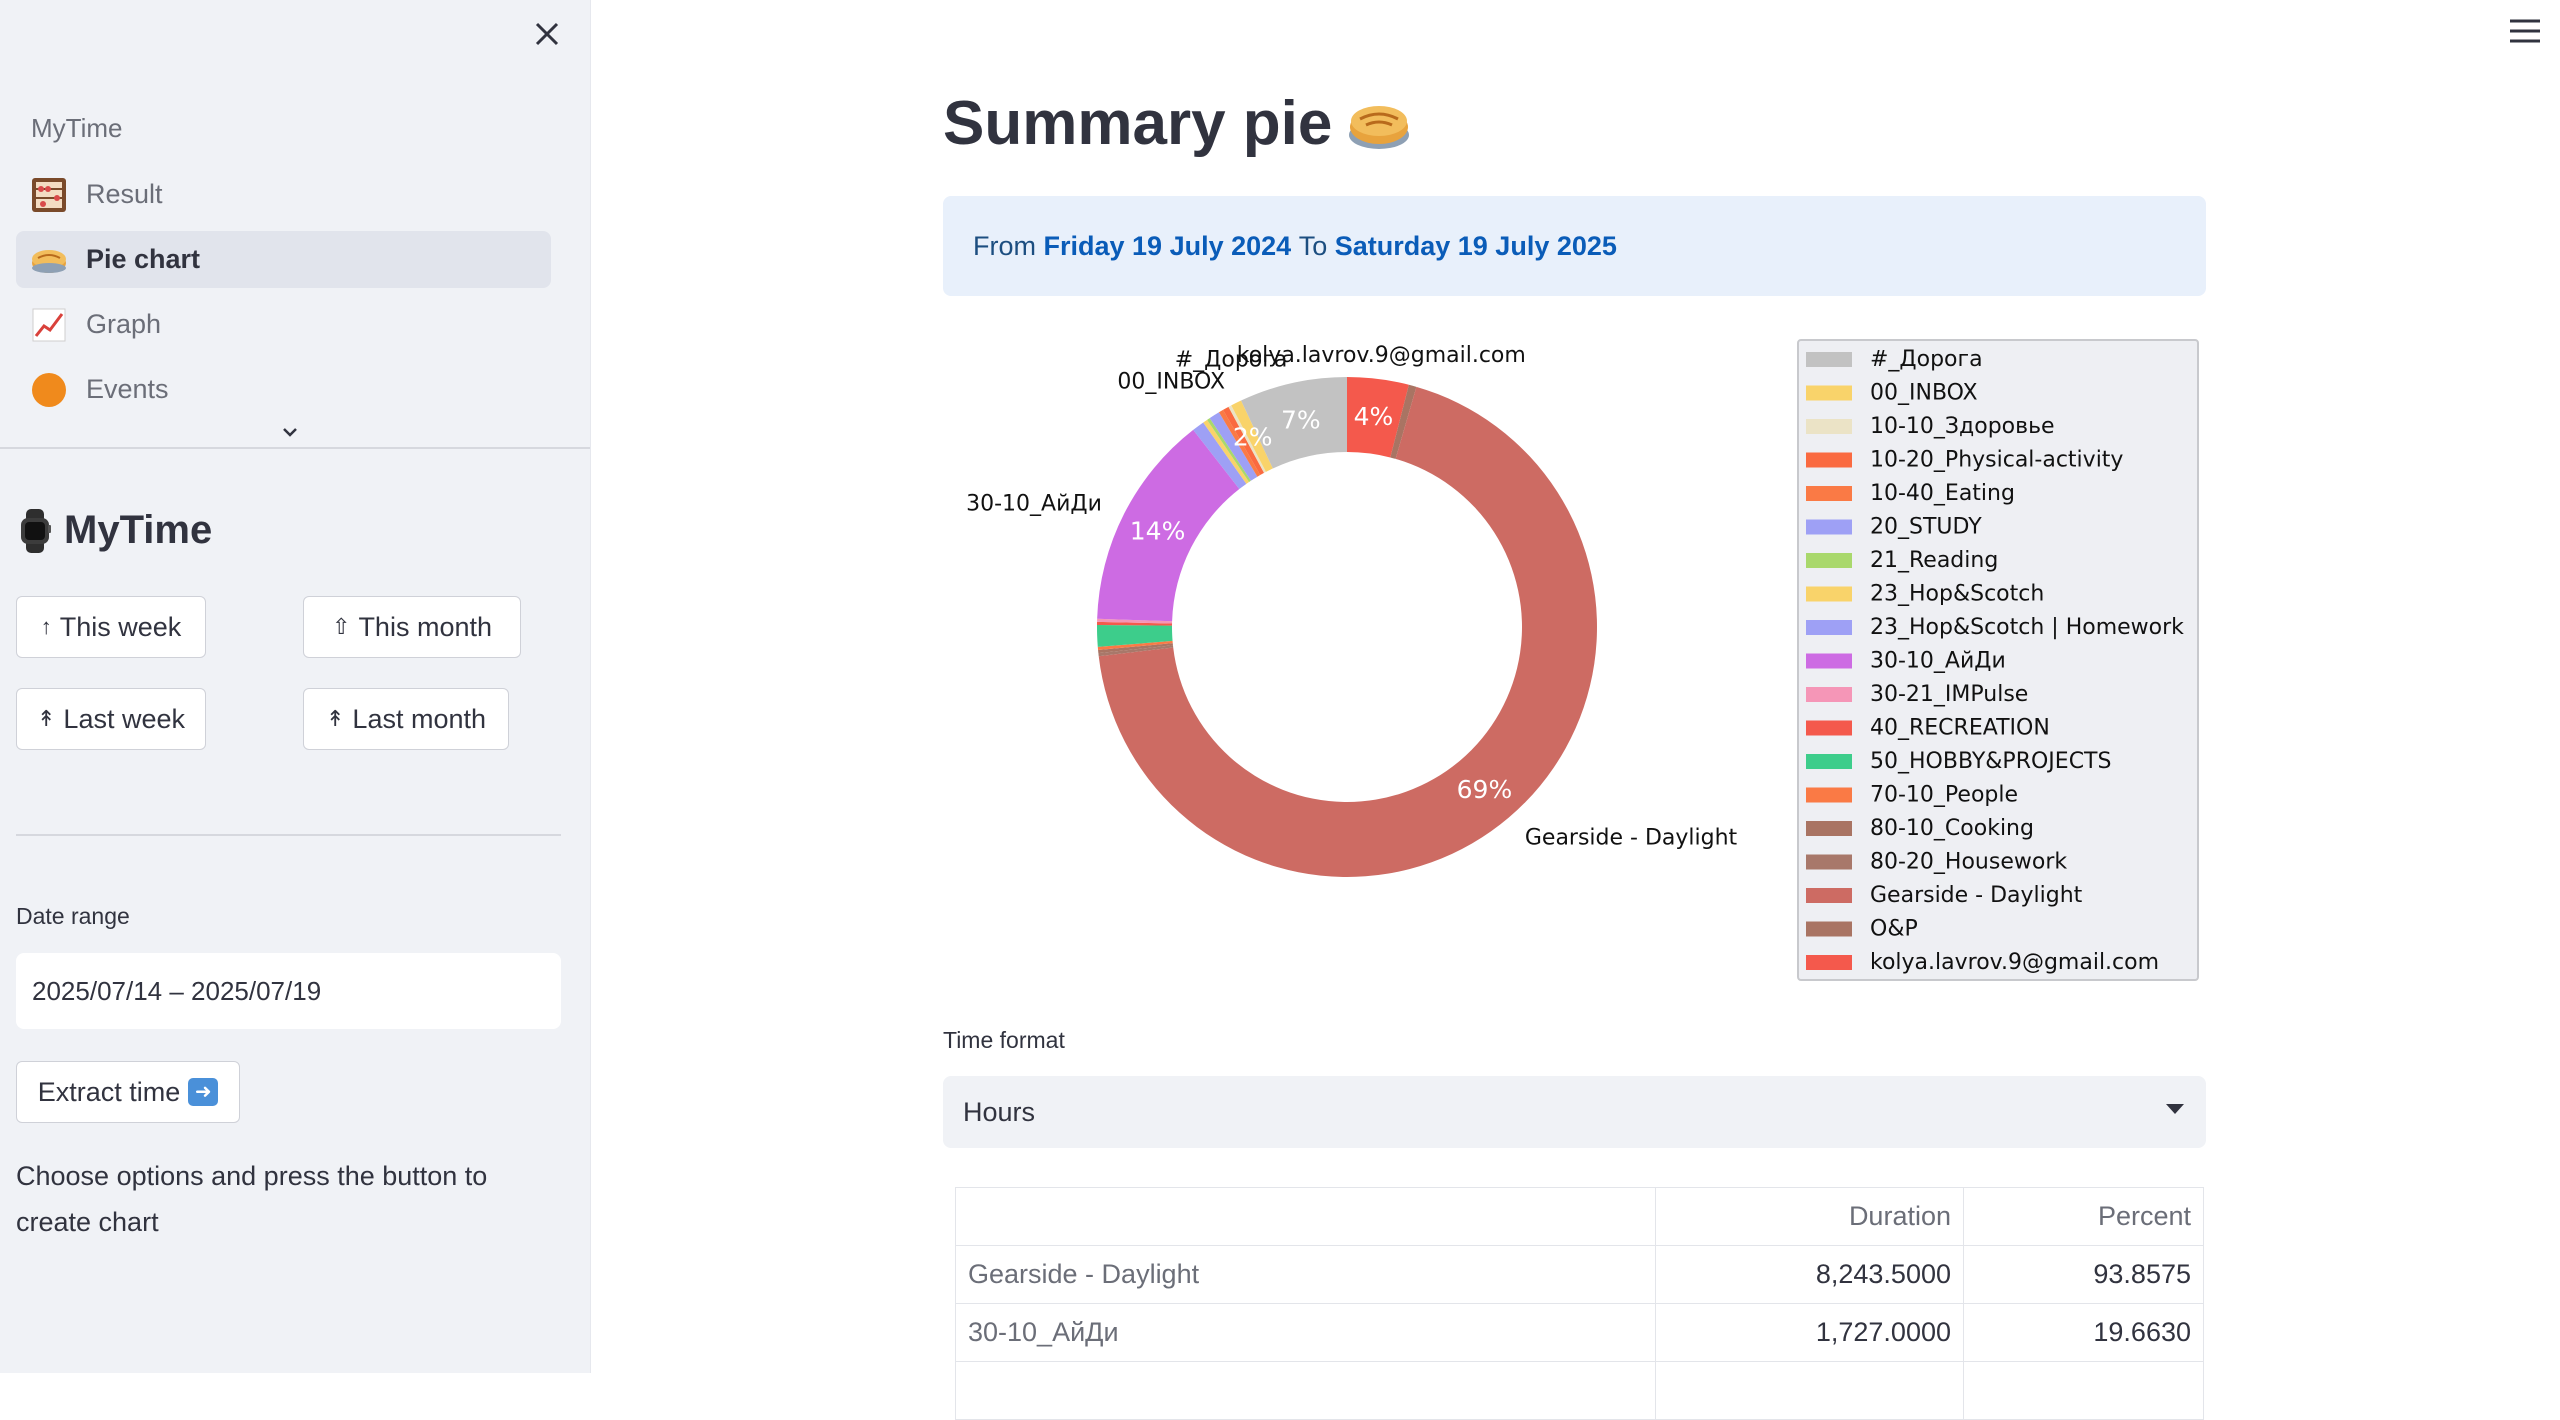 The width and height of the screenshot is (2560, 1420). I want to click on nav-label-events: Events, so click(127, 389).